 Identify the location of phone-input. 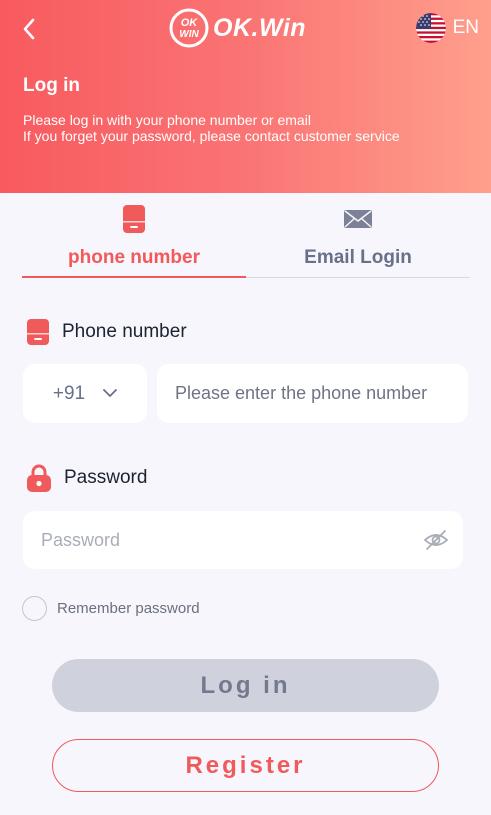
(312, 393).